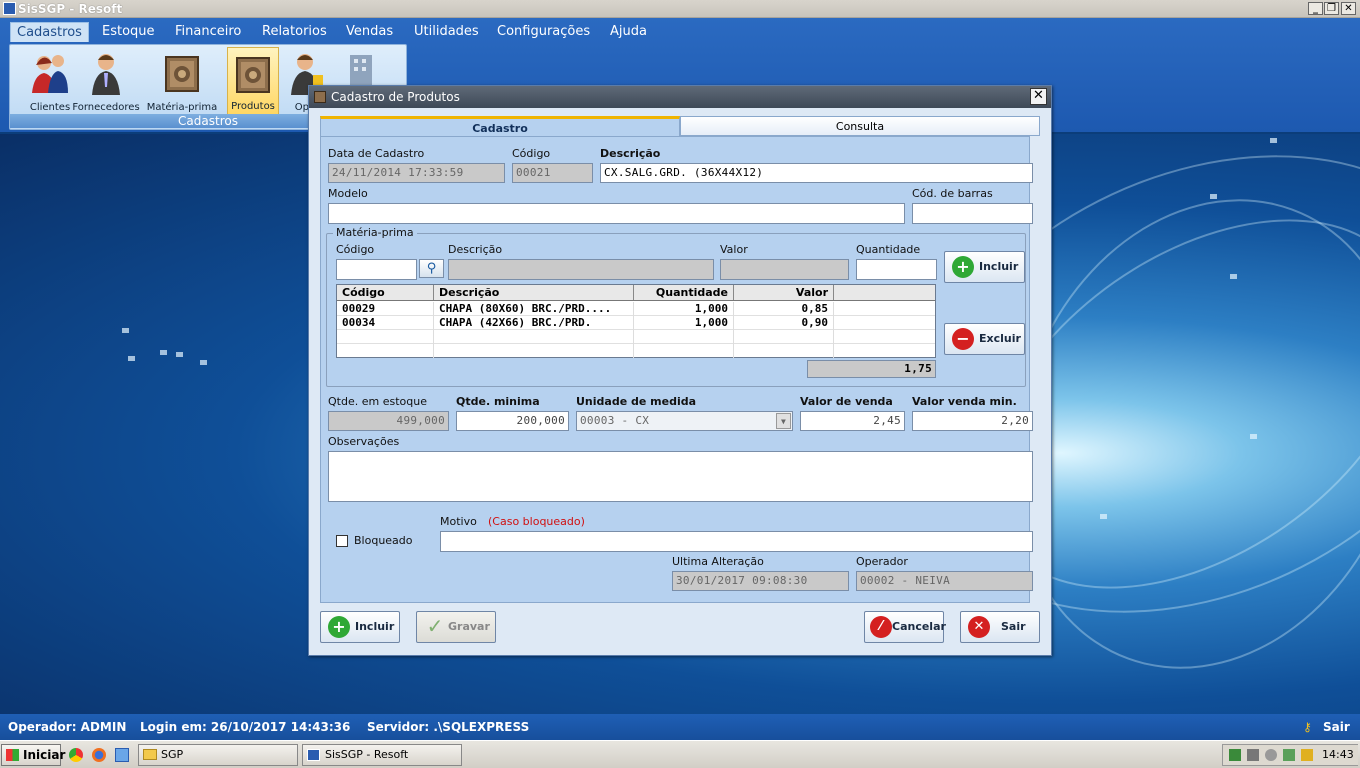 Image resolution: width=1360 pixels, height=768 pixels. I want to click on col-valor: Valor, so click(784, 292).